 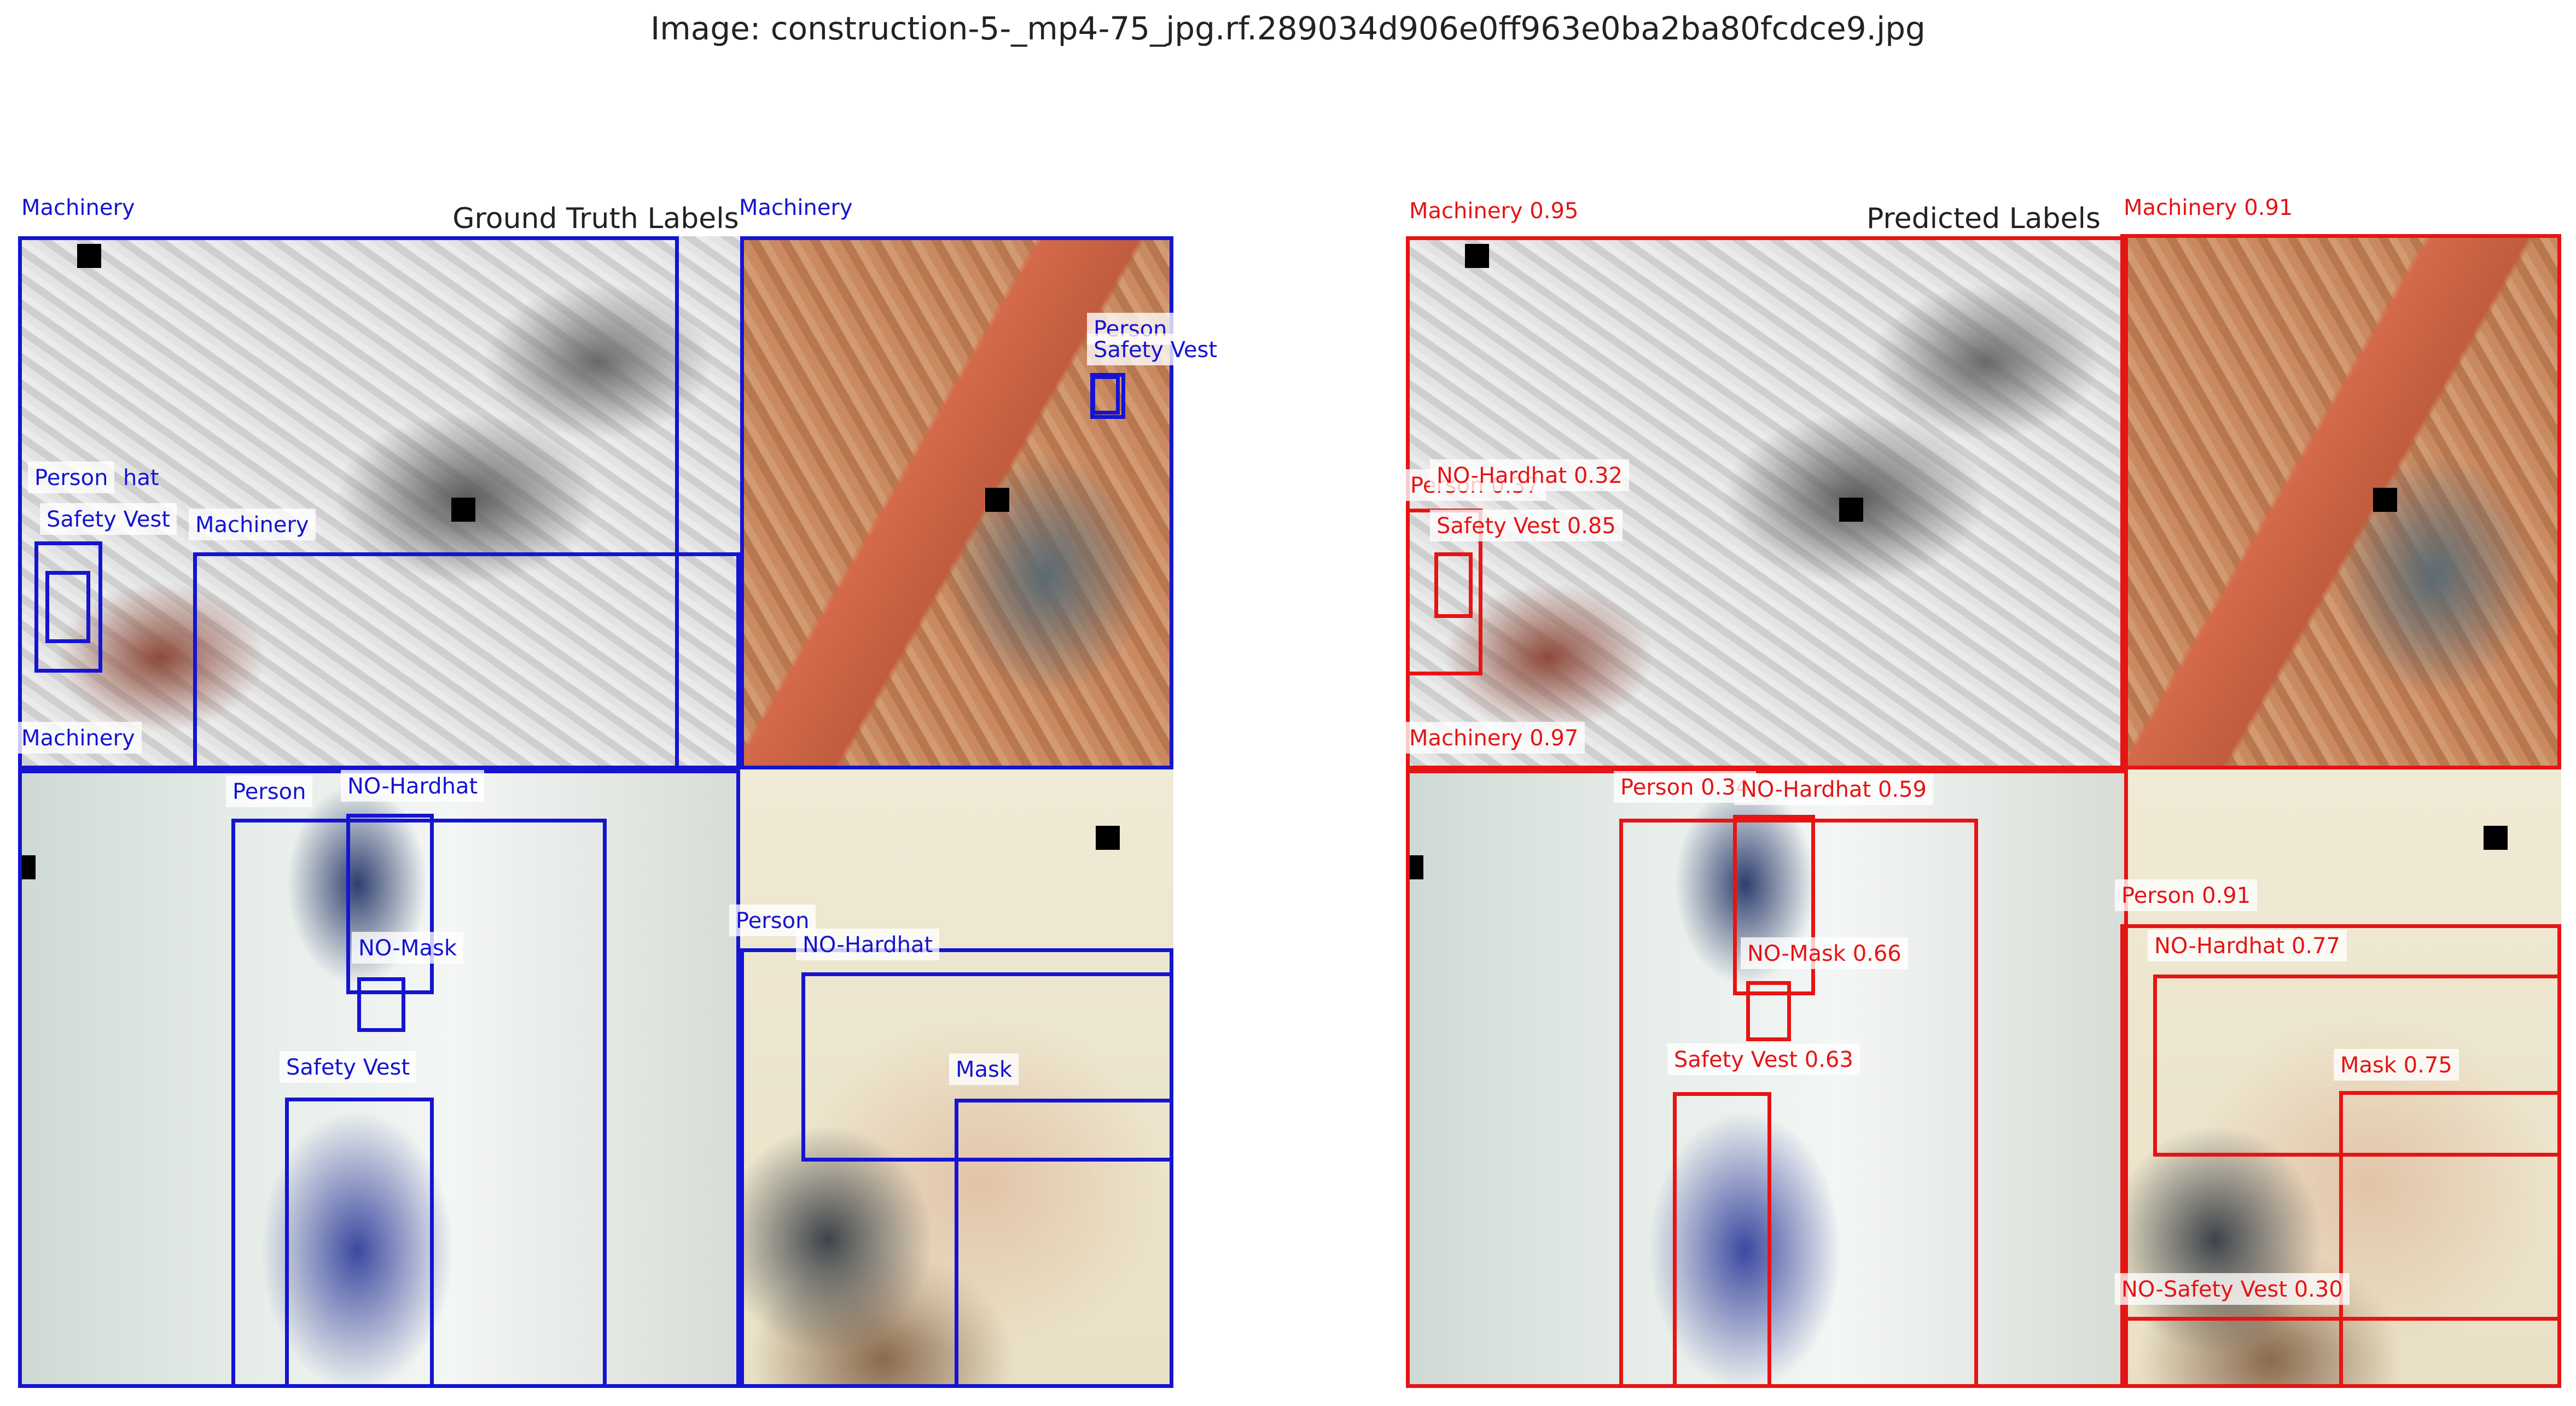 What do you see at coordinates (1529, 475) in the screenshot?
I see `label-no-hardhat: NO-Hardhat 0.32` at bounding box center [1529, 475].